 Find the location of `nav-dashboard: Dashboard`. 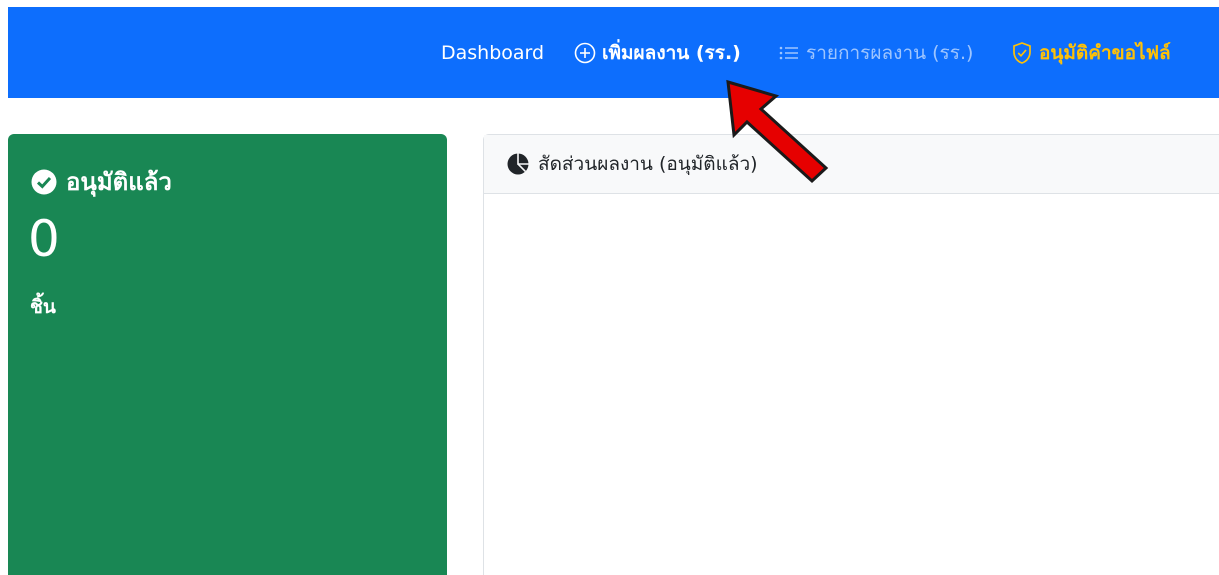

nav-dashboard: Dashboard is located at coordinates (492, 53).